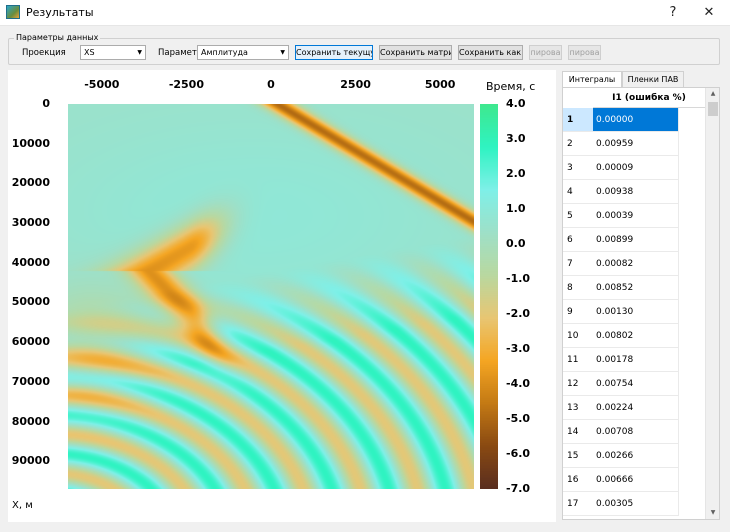 Image resolution: width=730 pixels, height=532 pixels. I want to click on colorbar-tick-label: -4.0, so click(518, 383).